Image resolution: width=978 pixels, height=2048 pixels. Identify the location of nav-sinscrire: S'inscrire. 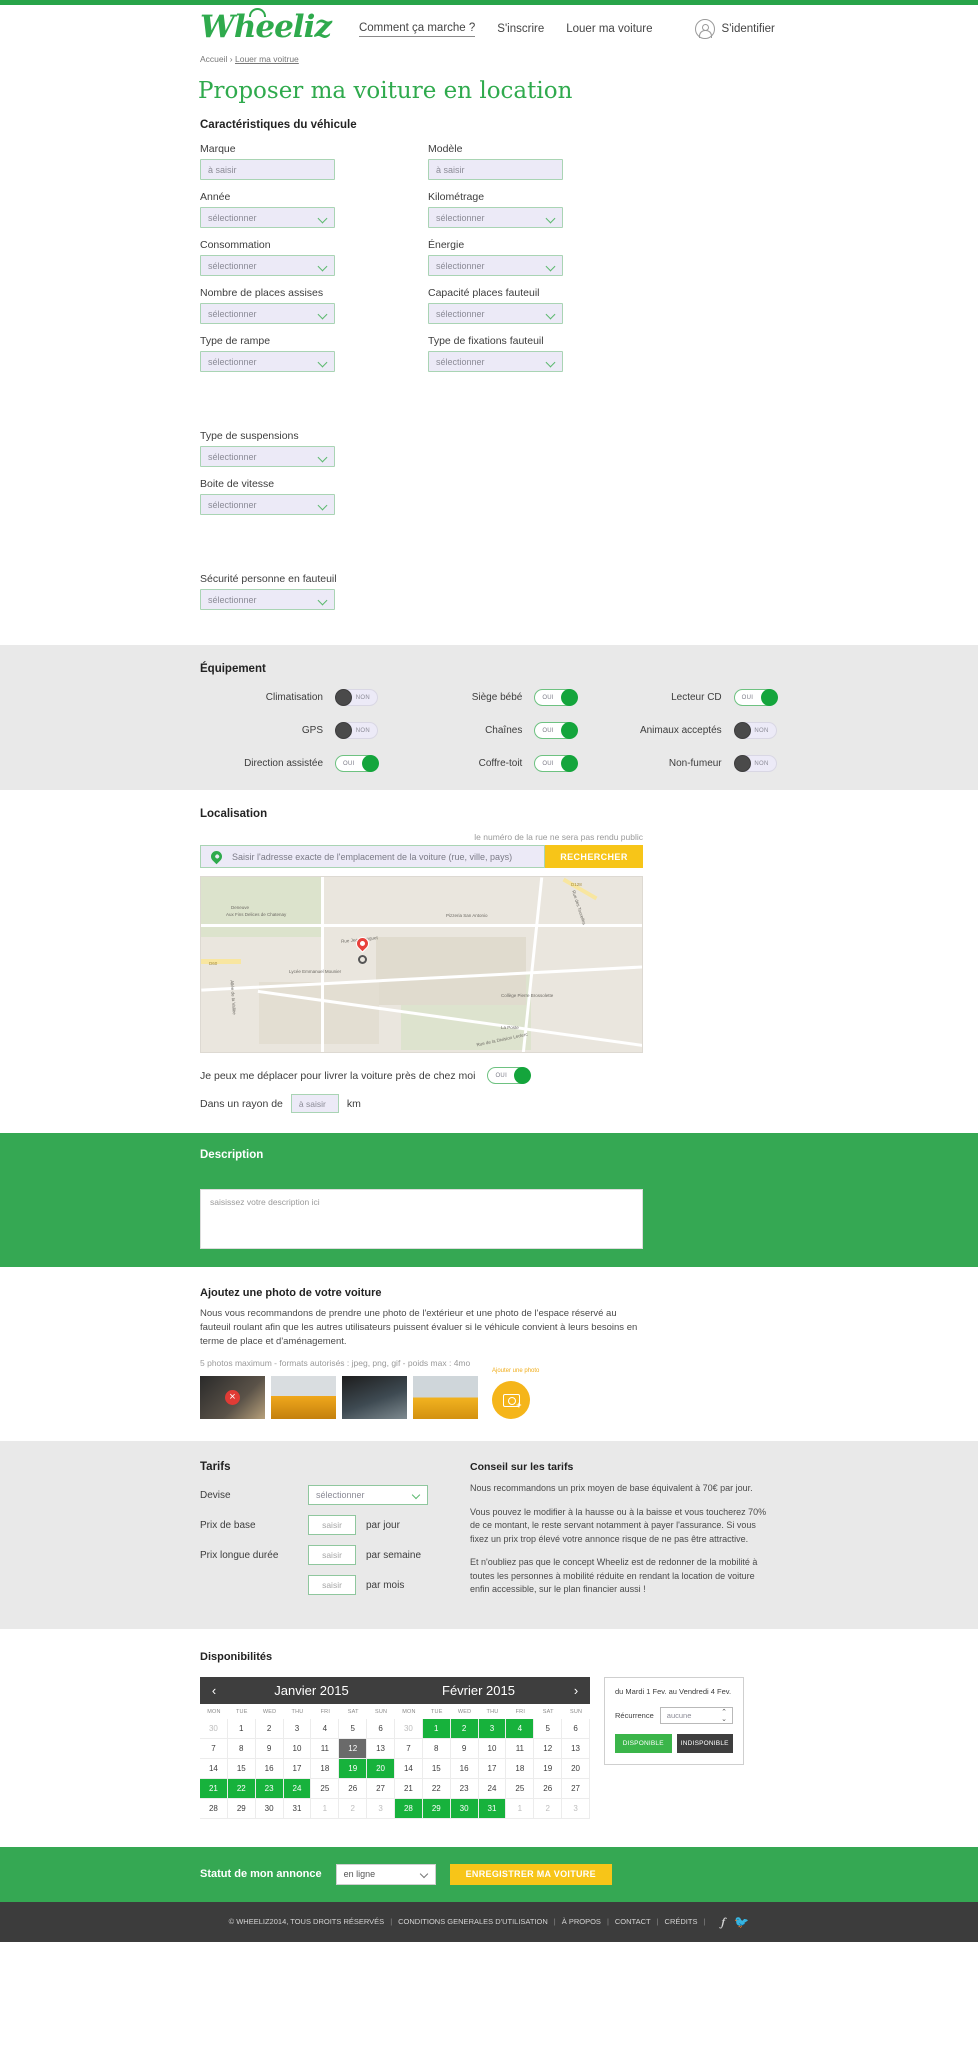
(520, 29).